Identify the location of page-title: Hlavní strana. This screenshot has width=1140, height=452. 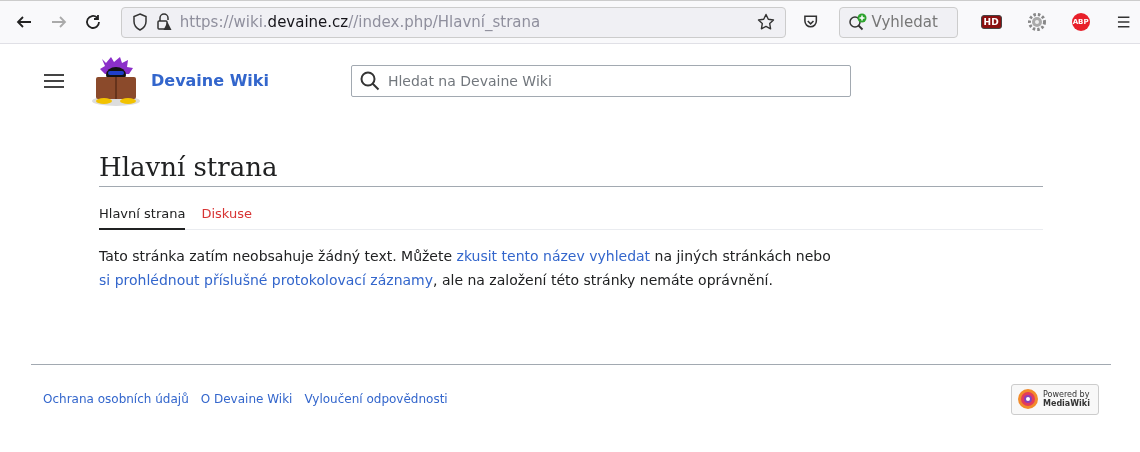
(189, 167).